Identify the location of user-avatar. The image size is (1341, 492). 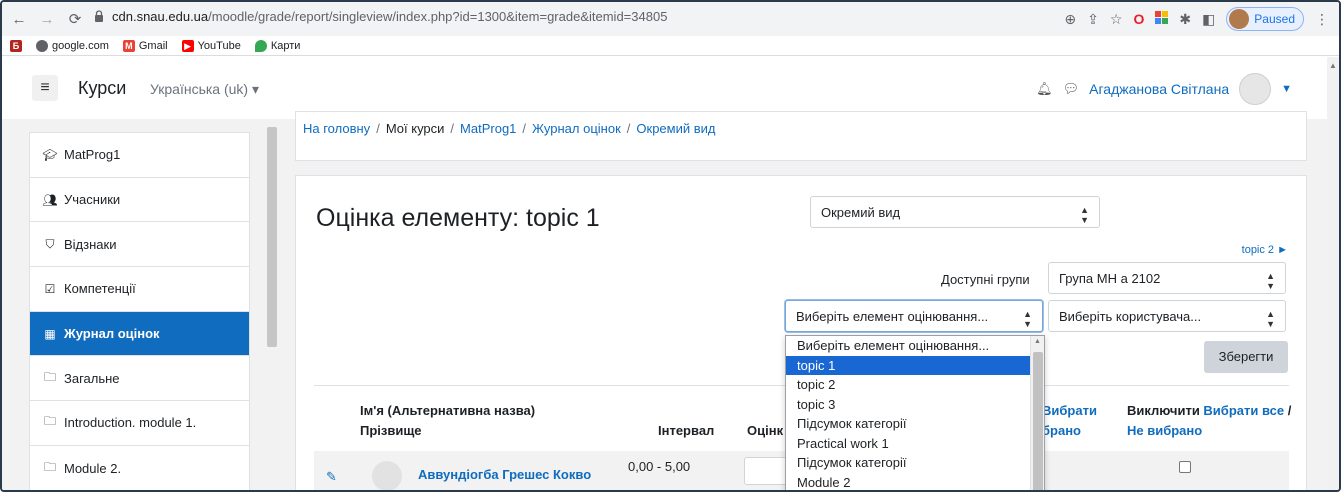
(1255, 89).